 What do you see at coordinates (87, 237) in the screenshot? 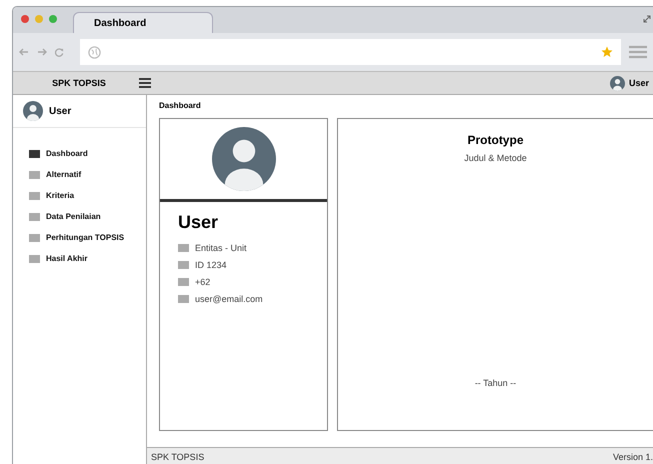
I see `sidebar-item: Perhitungan TOPSIS` at bounding box center [87, 237].